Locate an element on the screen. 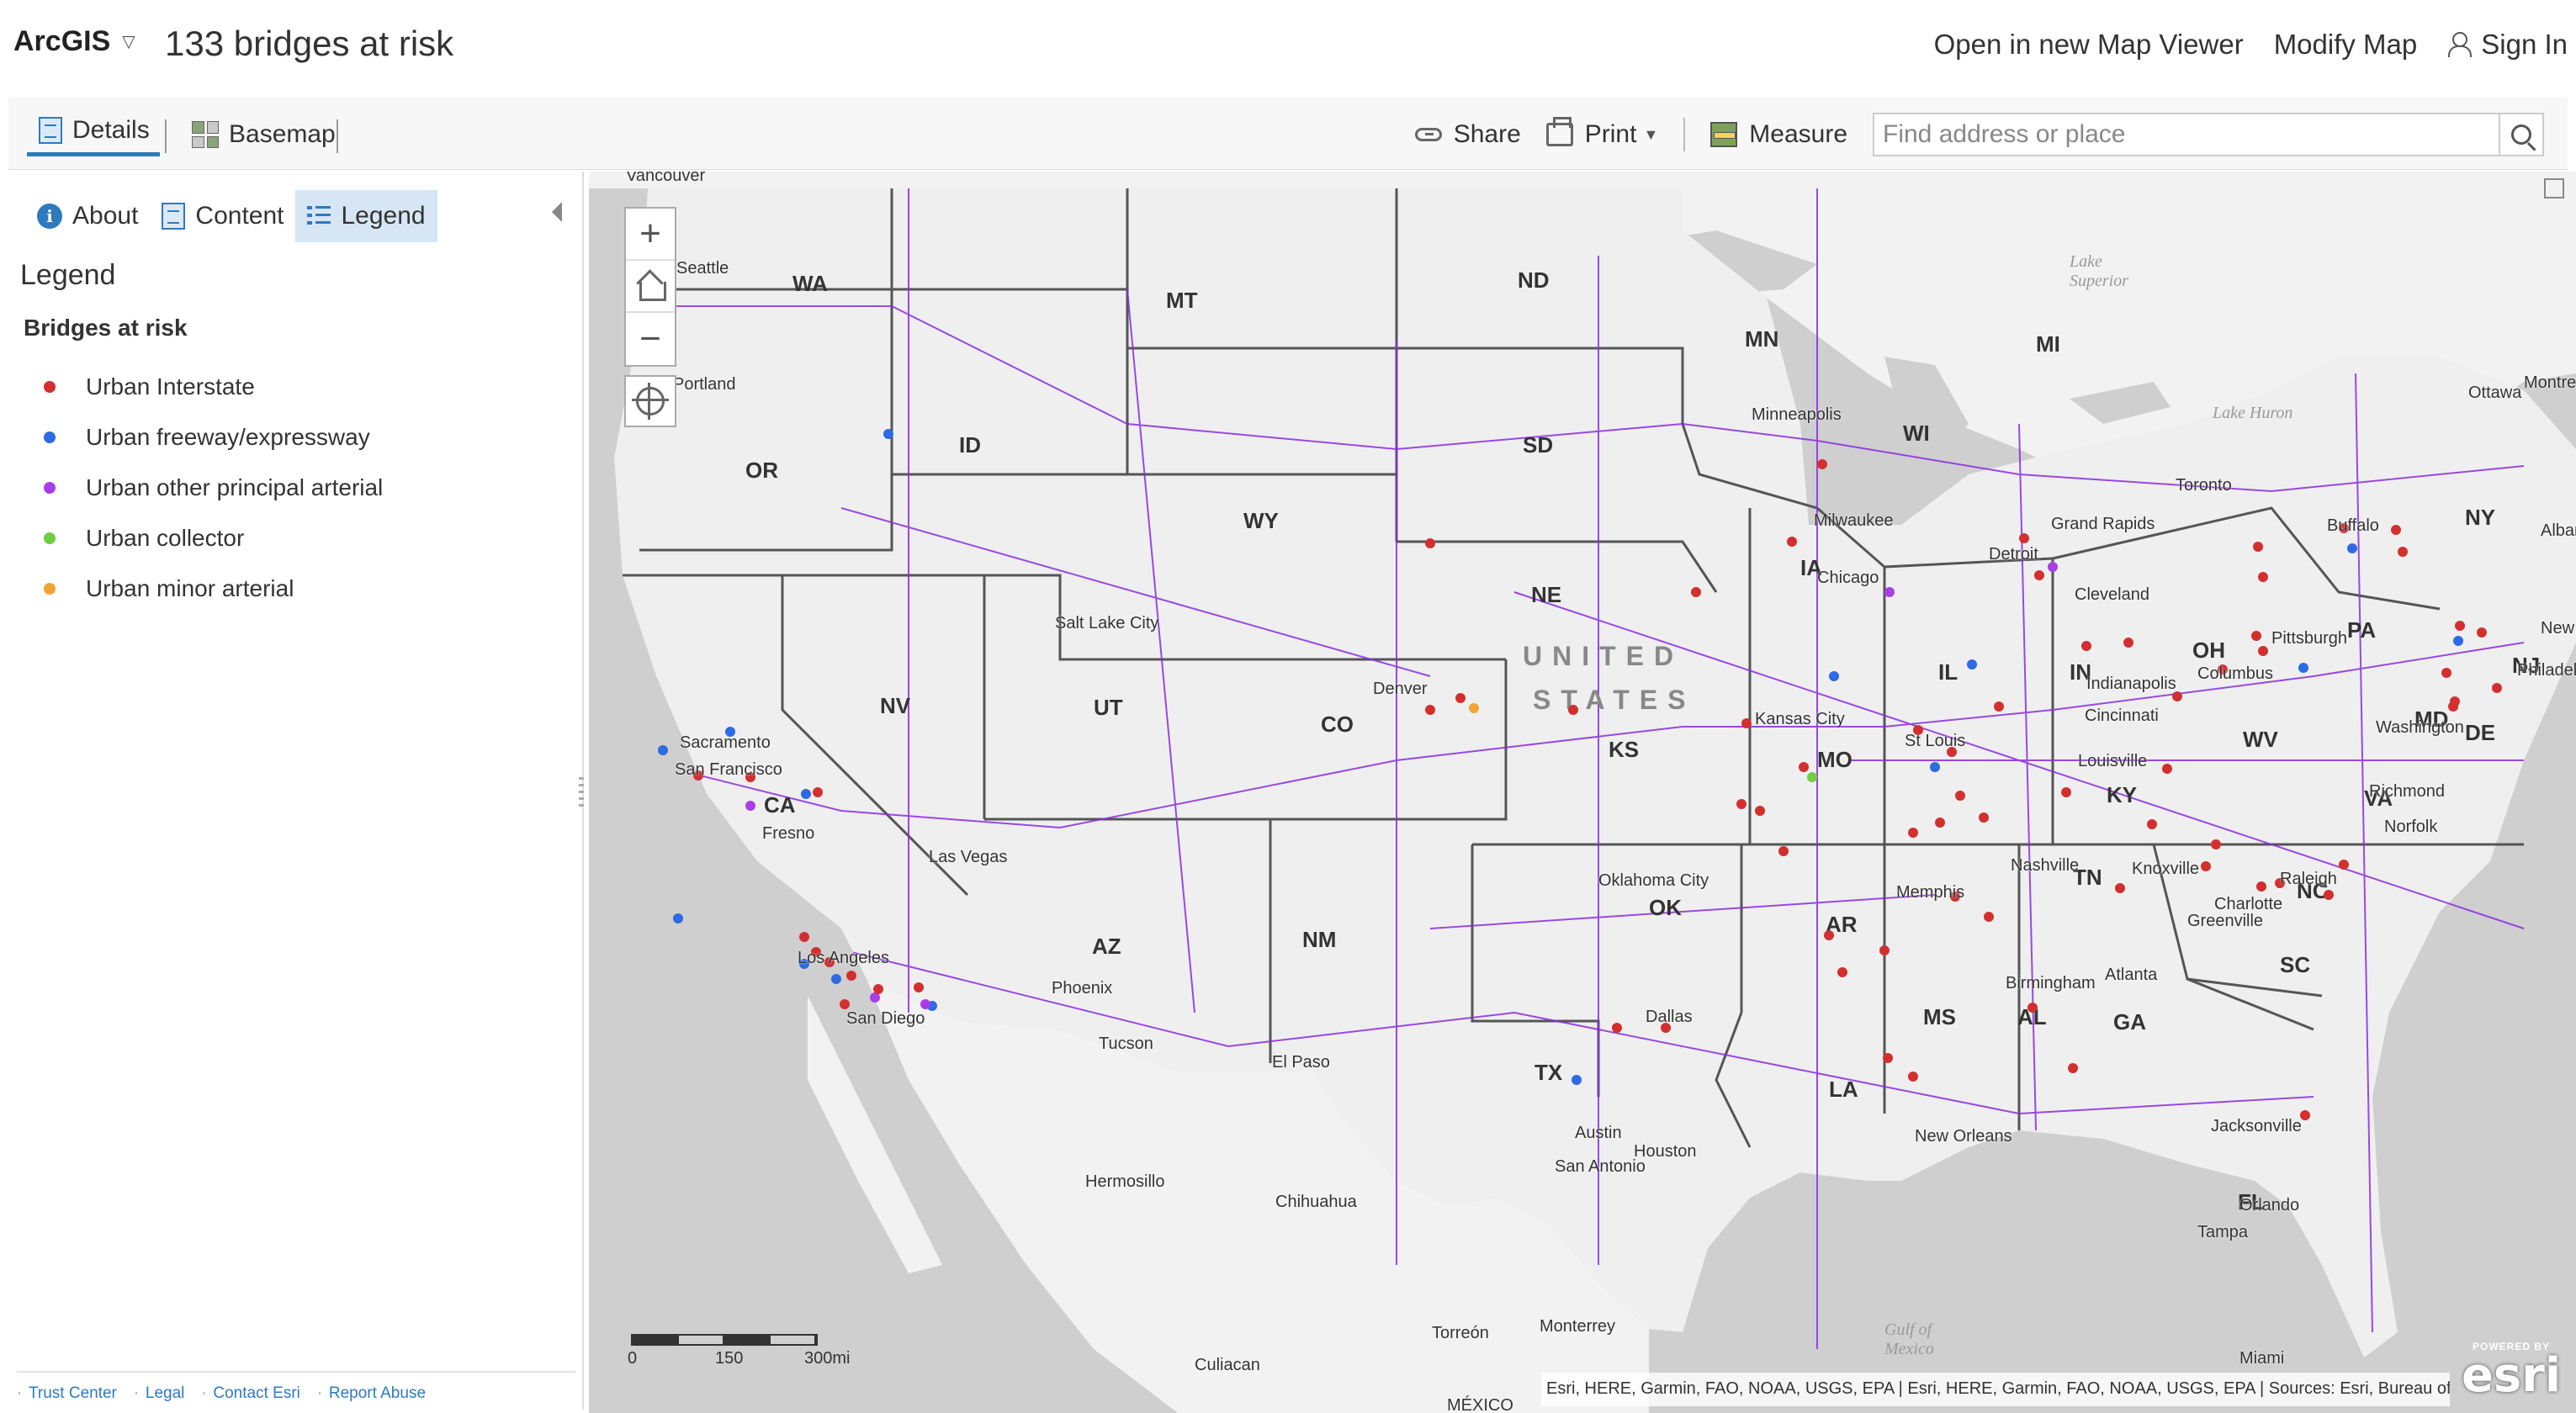 The height and width of the screenshot is (1413, 2576). locate-button is located at coordinates (650, 401).